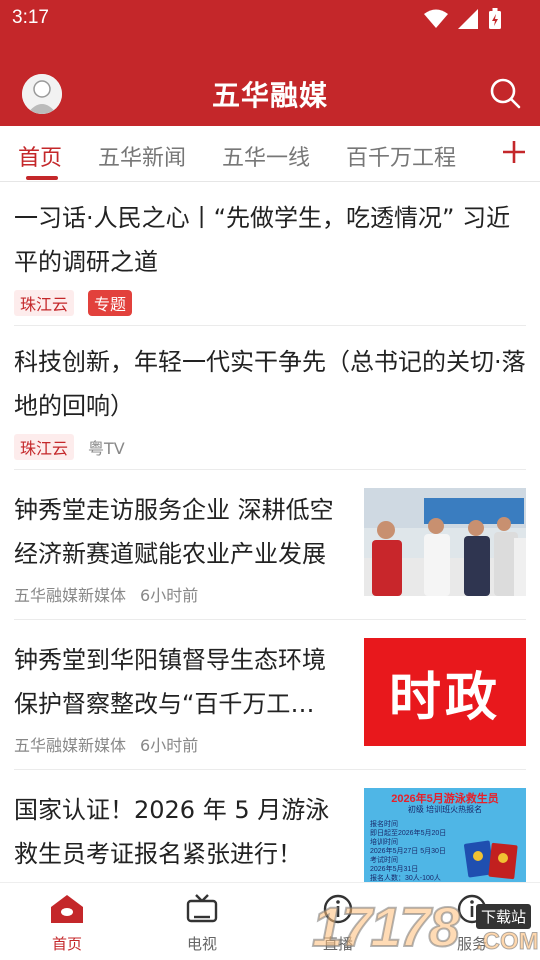 The image size is (540, 960). Describe the element at coordinates (142, 156) in the screenshot. I see `tab-wuhua-news: 五华新闻` at that location.